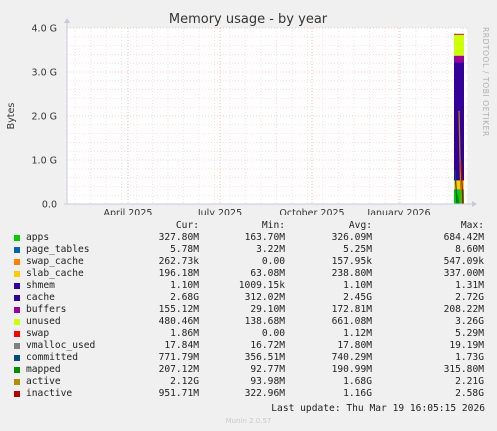 Image resolution: width=497 pixels, height=431 pixels. What do you see at coordinates (469, 357) in the screenshot?
I see `legend-max: 1.73G` at bounding box center [469, 357].